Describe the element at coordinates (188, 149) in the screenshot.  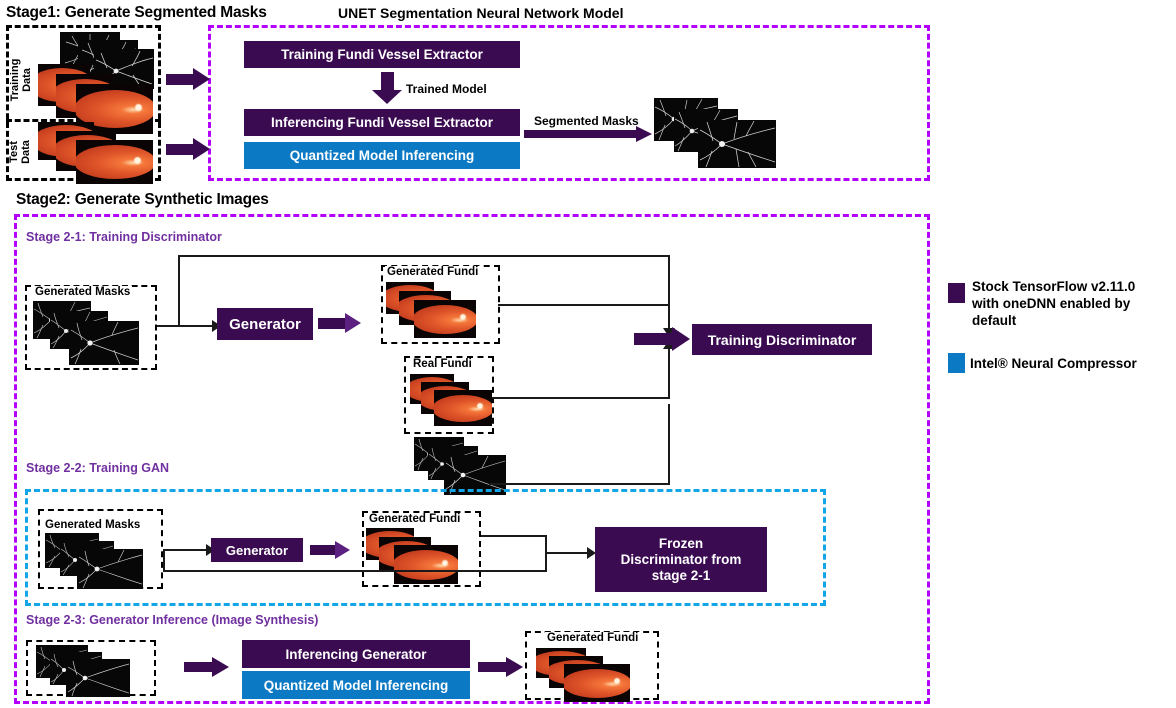
I see `arrow-test-to-unet` at that location.